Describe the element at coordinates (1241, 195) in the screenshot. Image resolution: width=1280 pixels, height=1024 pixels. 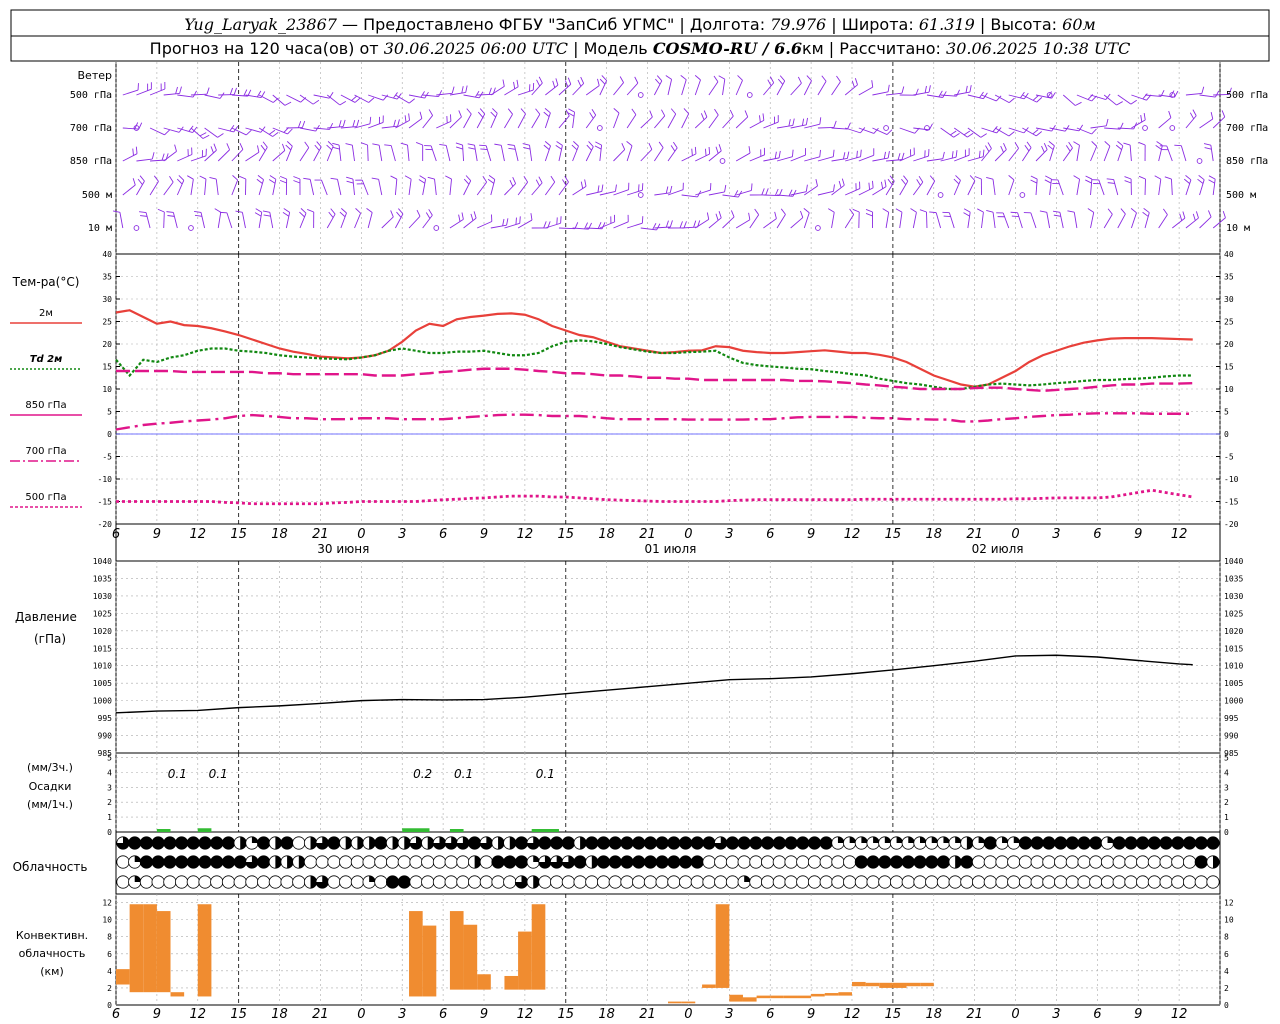
I see `wind-level-500m-right: 500 м` at that location.